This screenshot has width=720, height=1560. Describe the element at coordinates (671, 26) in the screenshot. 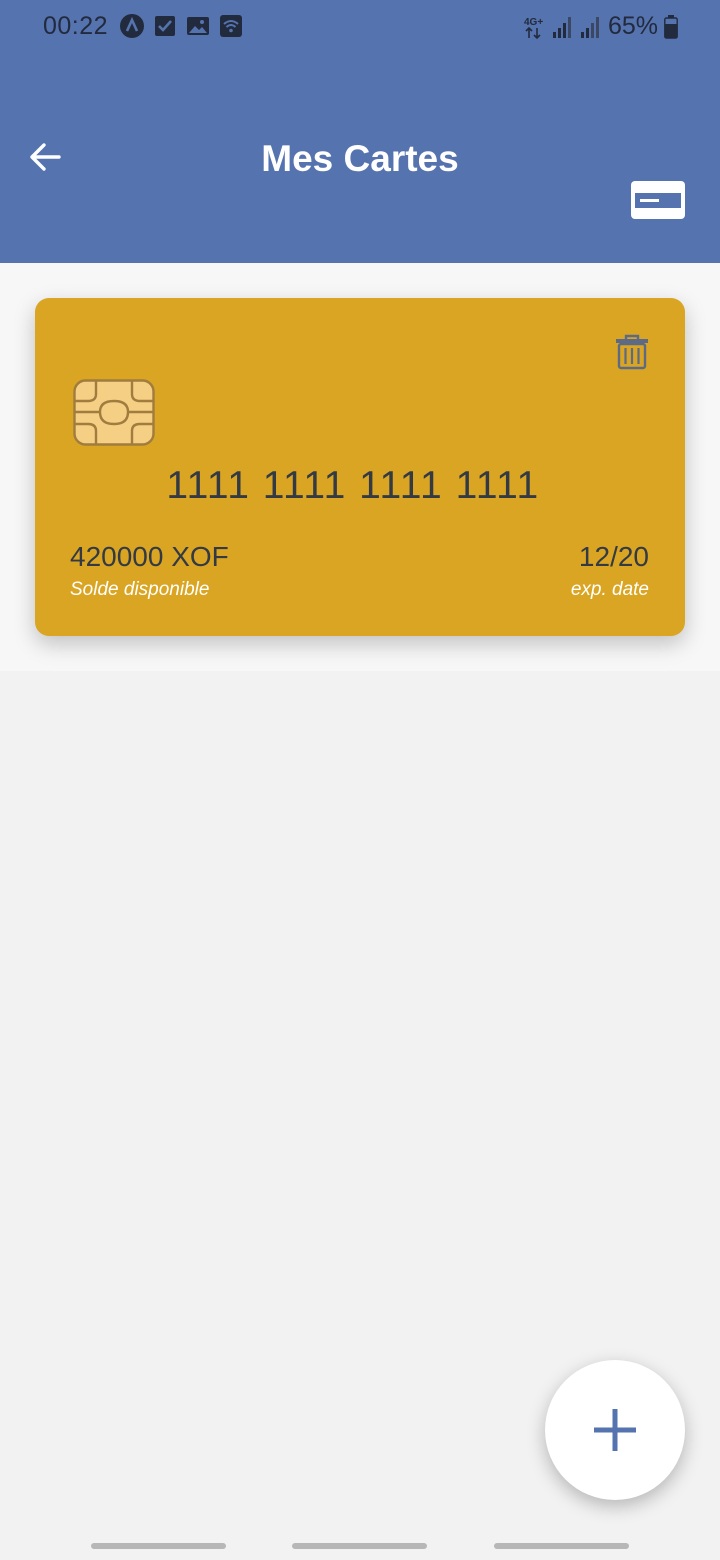

I see `battery-icon` at that location.